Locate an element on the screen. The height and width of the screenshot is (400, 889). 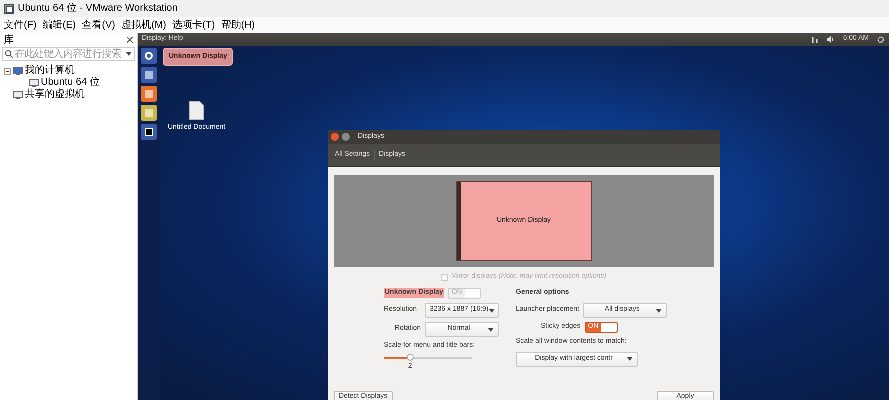
close-icon is located at coordinates (130, 40).